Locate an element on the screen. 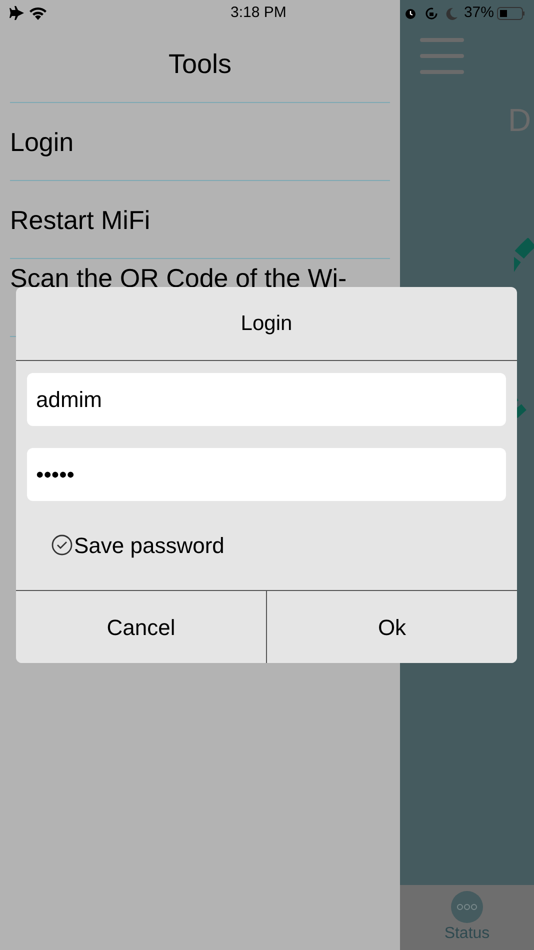  check-circle-icon is located at coordinates (62, 545).